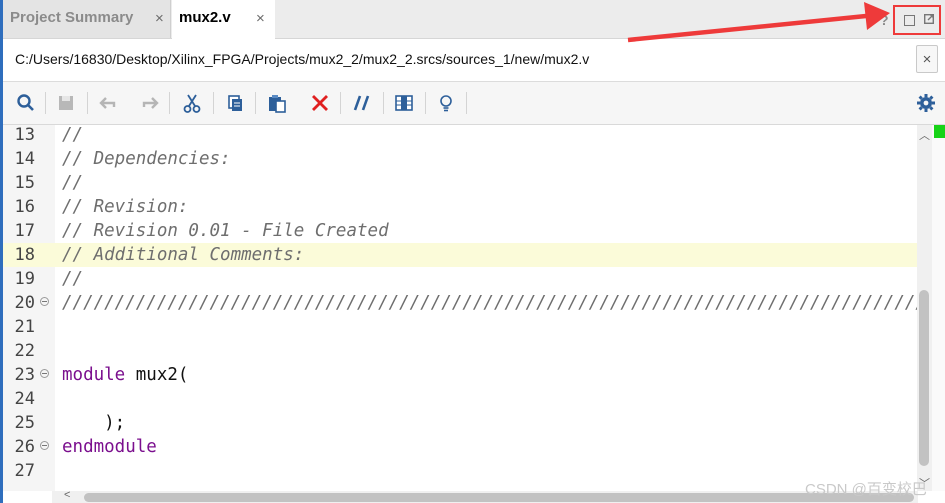 The image size is (945, 503). What do you see at coordinates (24, 279) in the screenshot?
I see `line-number: 19` at bounding box center [24, 279].